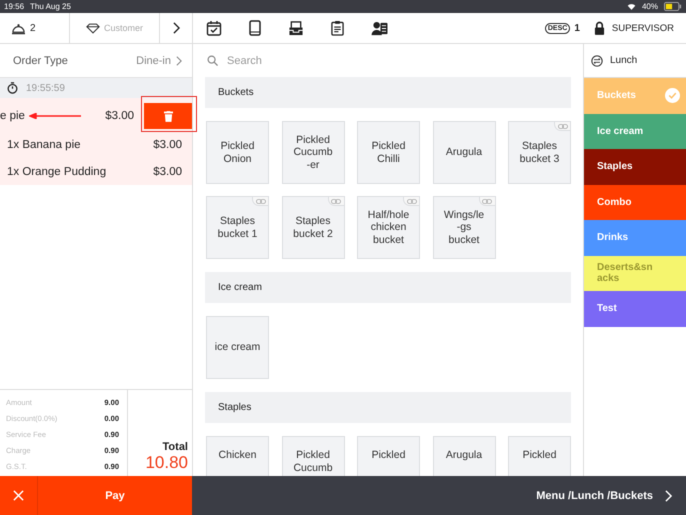 This screenshot has width=686, height=515. What do you see at coordinates (96, 116) in the screenshot?
I see `order-item-row: e pie $3.00` at bounding box center [96, 116].